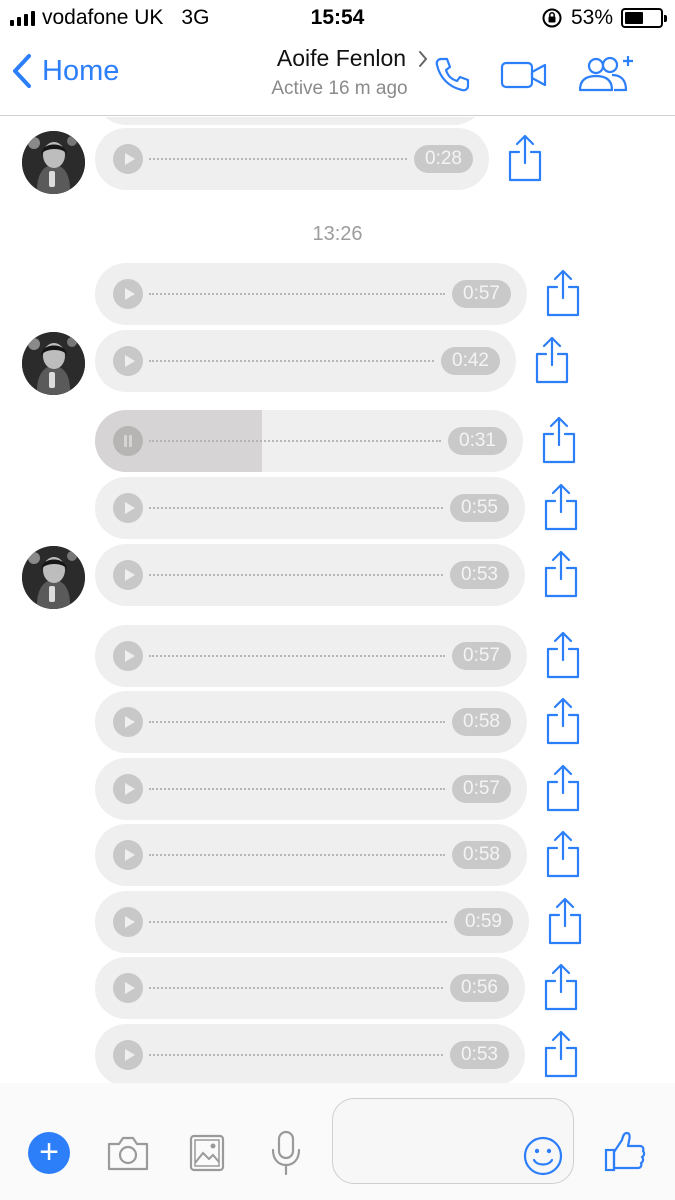 This screenshot has height=1200, width=675. Describe the element at coordinates (477, 441) in the screenshot. I see `duration-badge: 0:31` at that location.